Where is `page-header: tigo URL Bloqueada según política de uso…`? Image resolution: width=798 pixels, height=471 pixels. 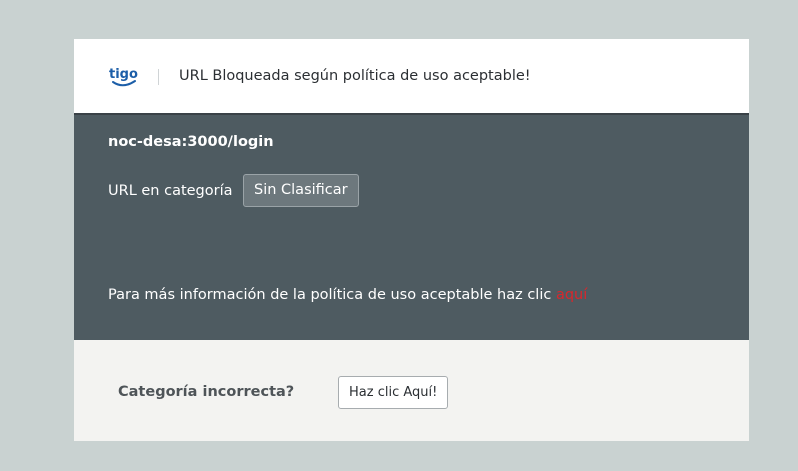
page-header: tigo URL Bloqueada según política de uso… is located at coordinates (411, 77).